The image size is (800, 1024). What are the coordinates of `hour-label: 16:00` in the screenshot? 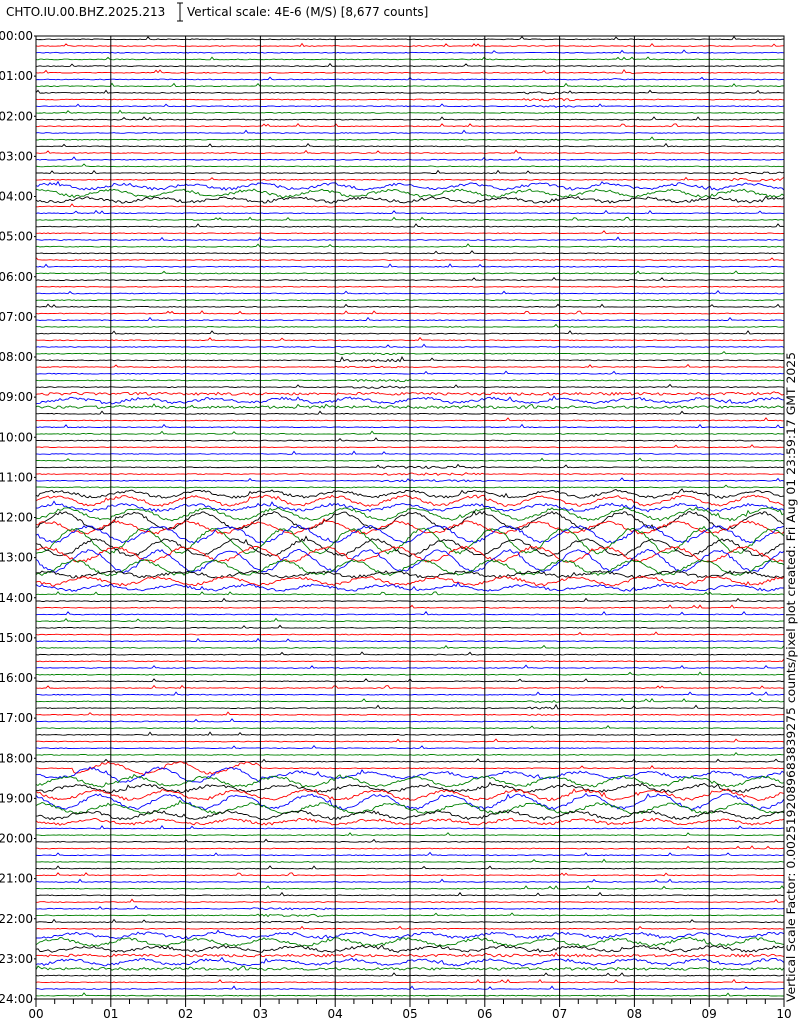 It's located at (16, 678).